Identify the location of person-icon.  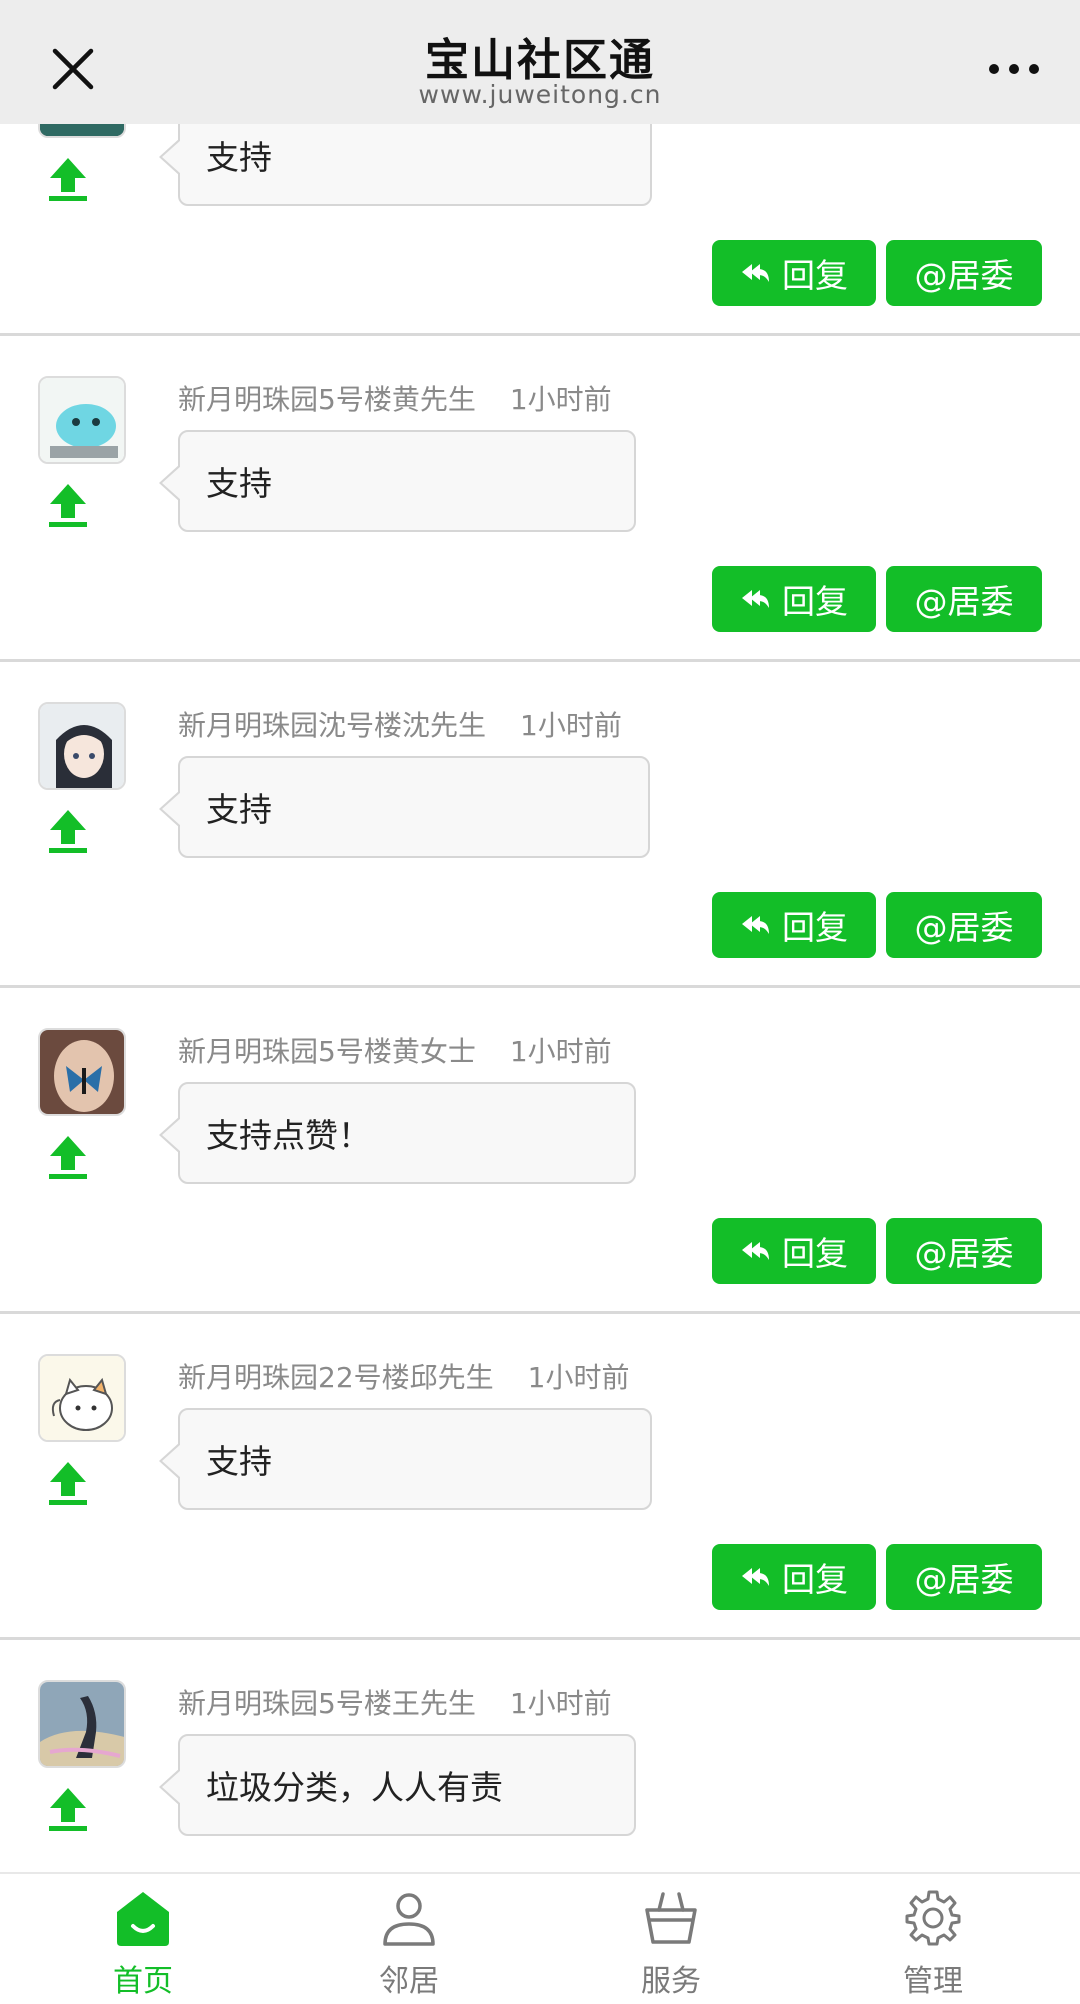
(409, 1919).